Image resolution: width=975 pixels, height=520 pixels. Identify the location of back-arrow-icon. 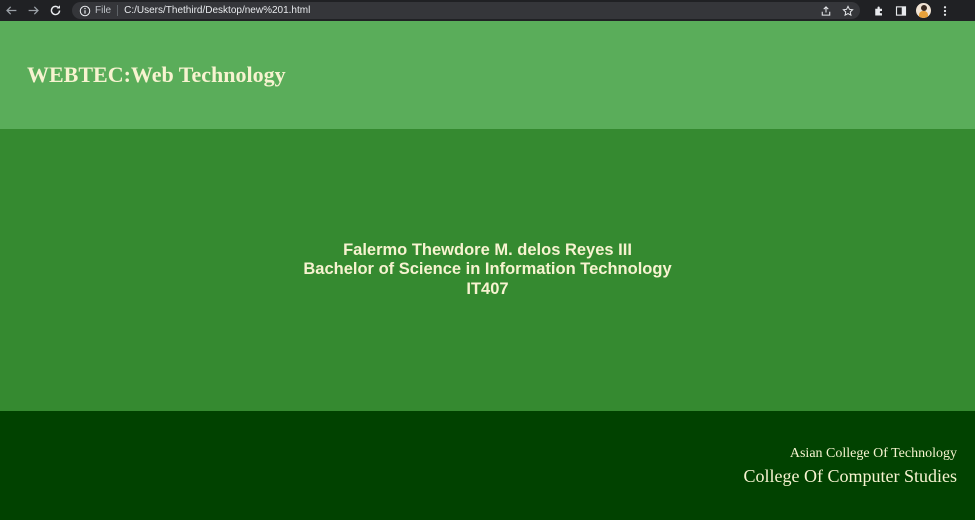
(11, 10).